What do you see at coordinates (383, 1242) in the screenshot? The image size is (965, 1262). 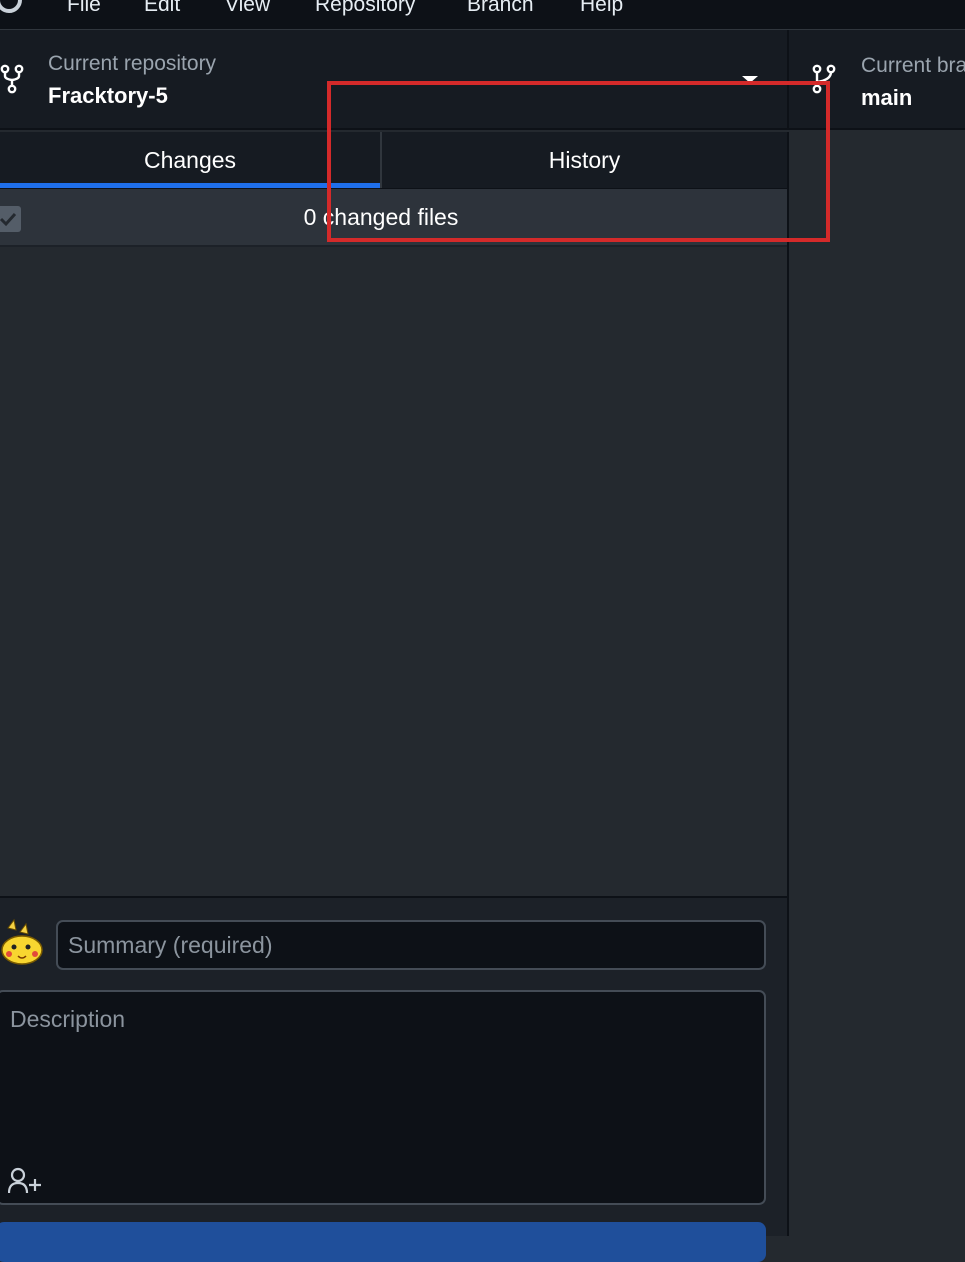 I see `commit-button` at bounding box center [383, 1242].